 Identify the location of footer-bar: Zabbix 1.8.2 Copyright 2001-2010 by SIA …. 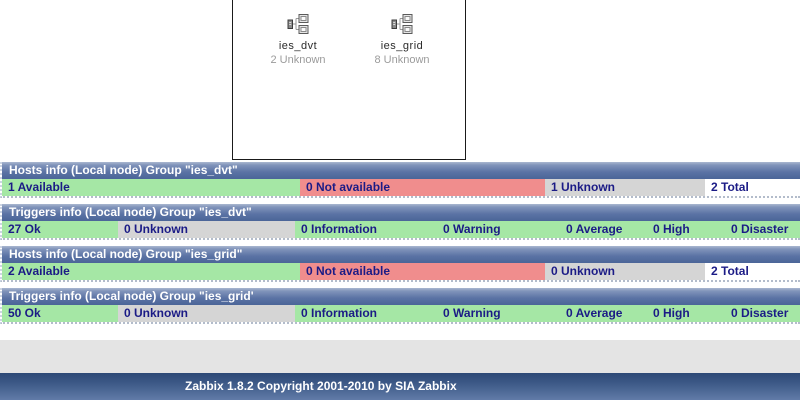
(400, 386).